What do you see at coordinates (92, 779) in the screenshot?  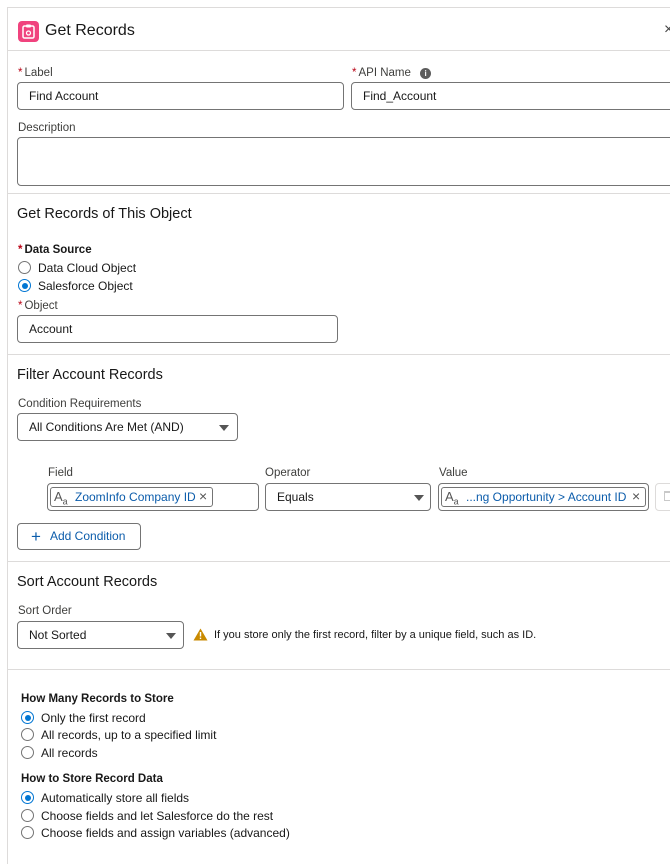 I see `how-to-store-label: How to Store Record Data` at bounding box center [92, 779].